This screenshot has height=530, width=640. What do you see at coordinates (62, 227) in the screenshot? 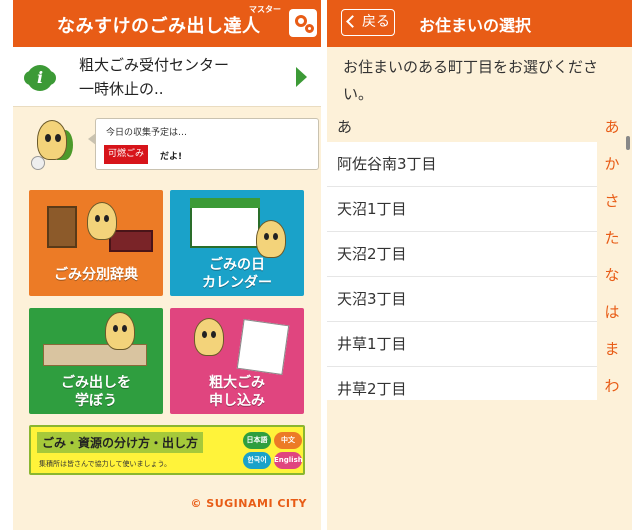
I see `book-icon` at bounding box center [62, 227].